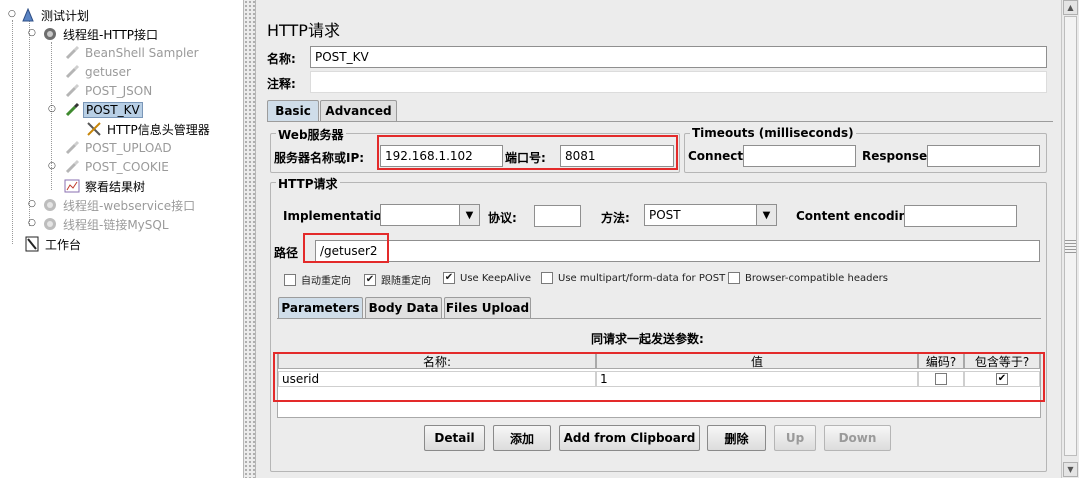 This screenshot has width=1079, height=478. What do you see at coordinates (94, 34) in the screenshot?
I see `tree-item-thread-group-http: ○ 线程组-HTTP接口` at bounding box center [94, 34].